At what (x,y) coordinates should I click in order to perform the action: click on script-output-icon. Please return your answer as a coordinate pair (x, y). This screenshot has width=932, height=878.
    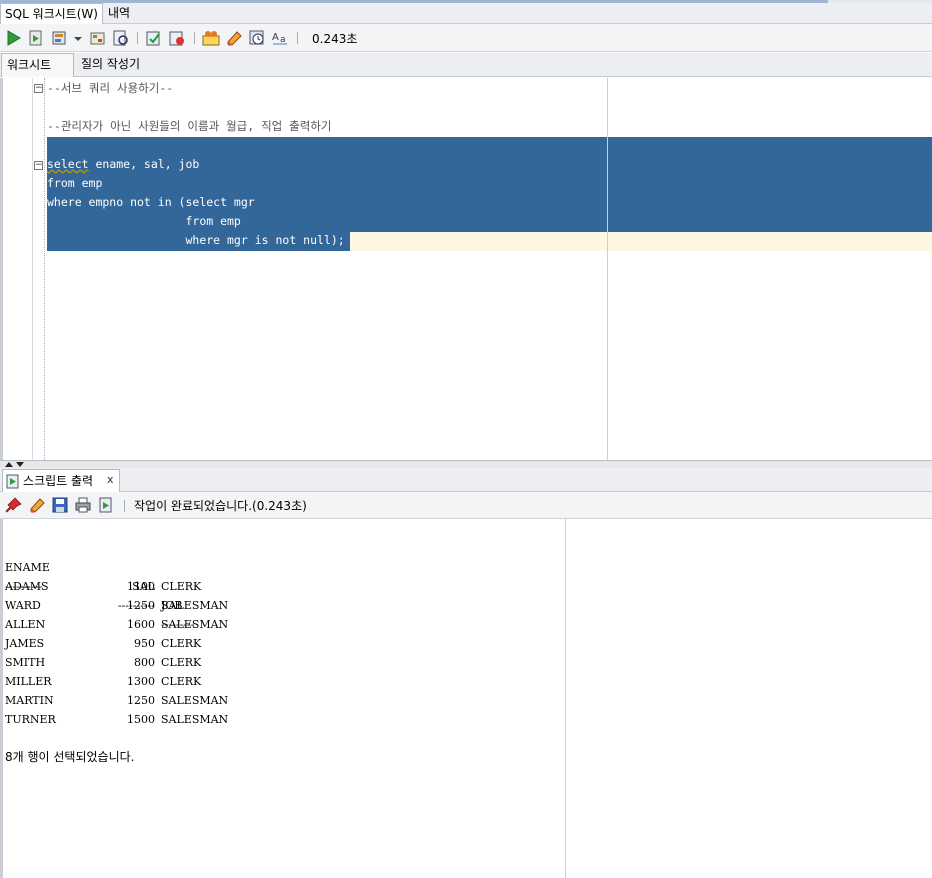
    Looking at the image, I should click on (12, 481).